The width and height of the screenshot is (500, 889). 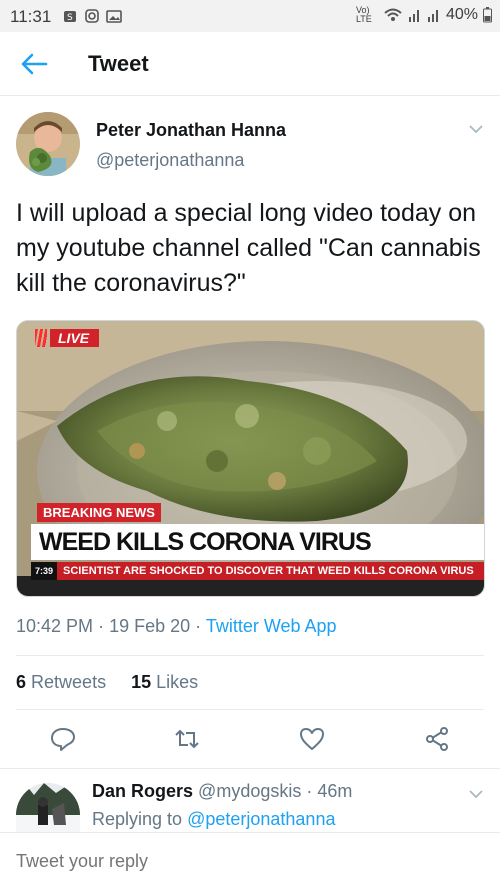 I want to click on s-icon: S, so click(x=70, y=17).